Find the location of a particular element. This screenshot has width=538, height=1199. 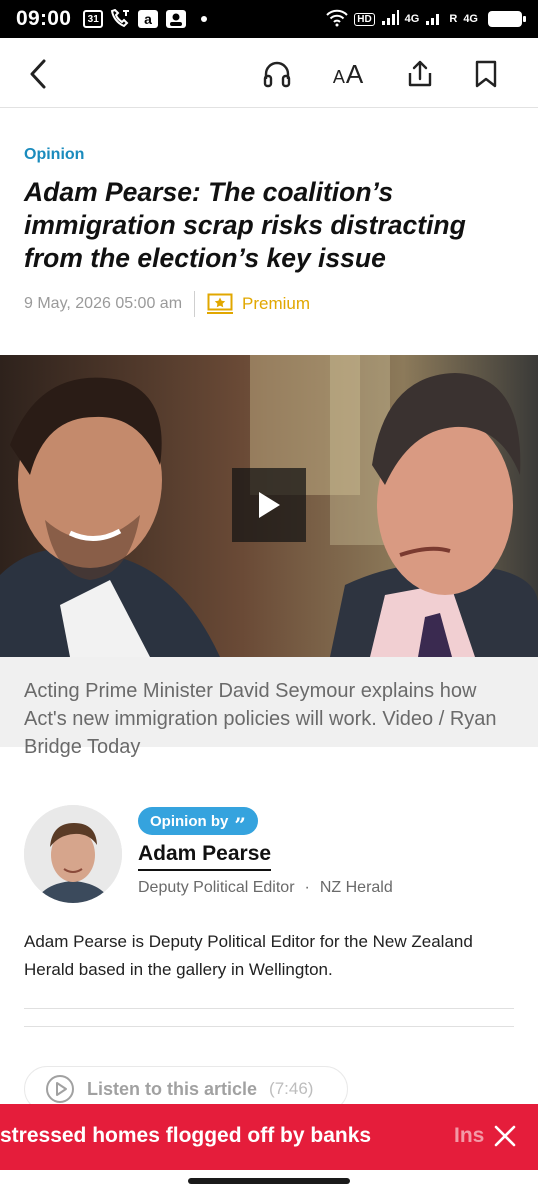

status-bar: 09:00 31 a HD 4G R 4G is located at coordinates (269, 19).